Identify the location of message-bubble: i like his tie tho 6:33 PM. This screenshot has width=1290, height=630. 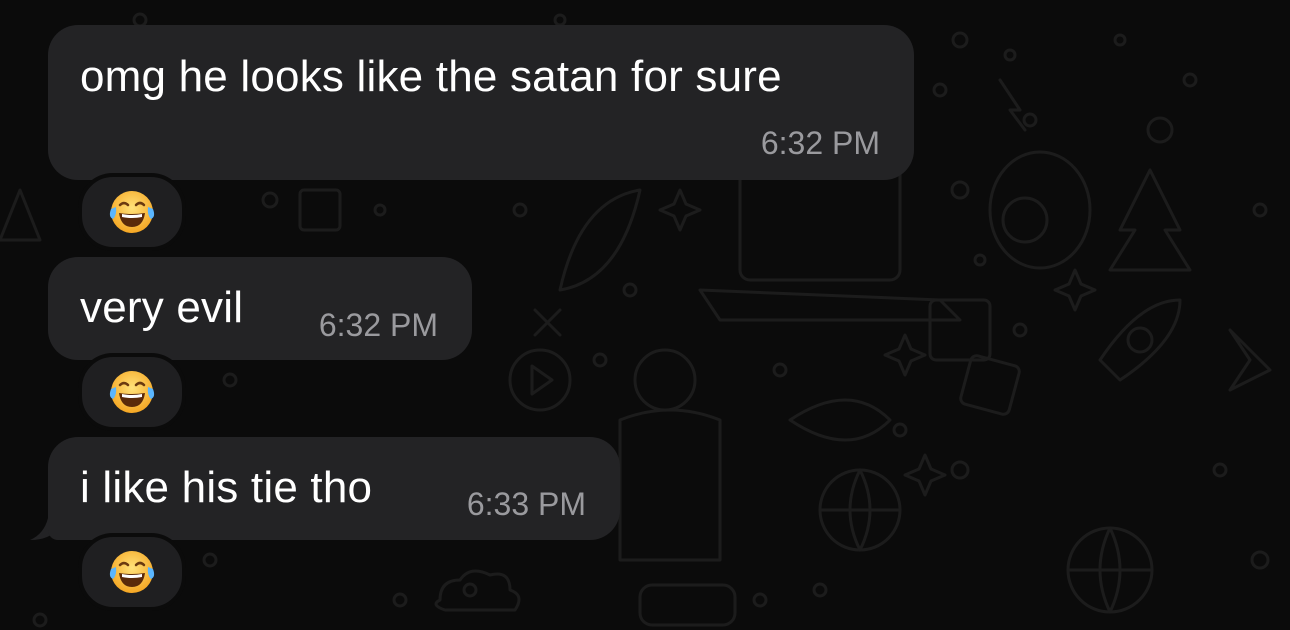
(334, 488).